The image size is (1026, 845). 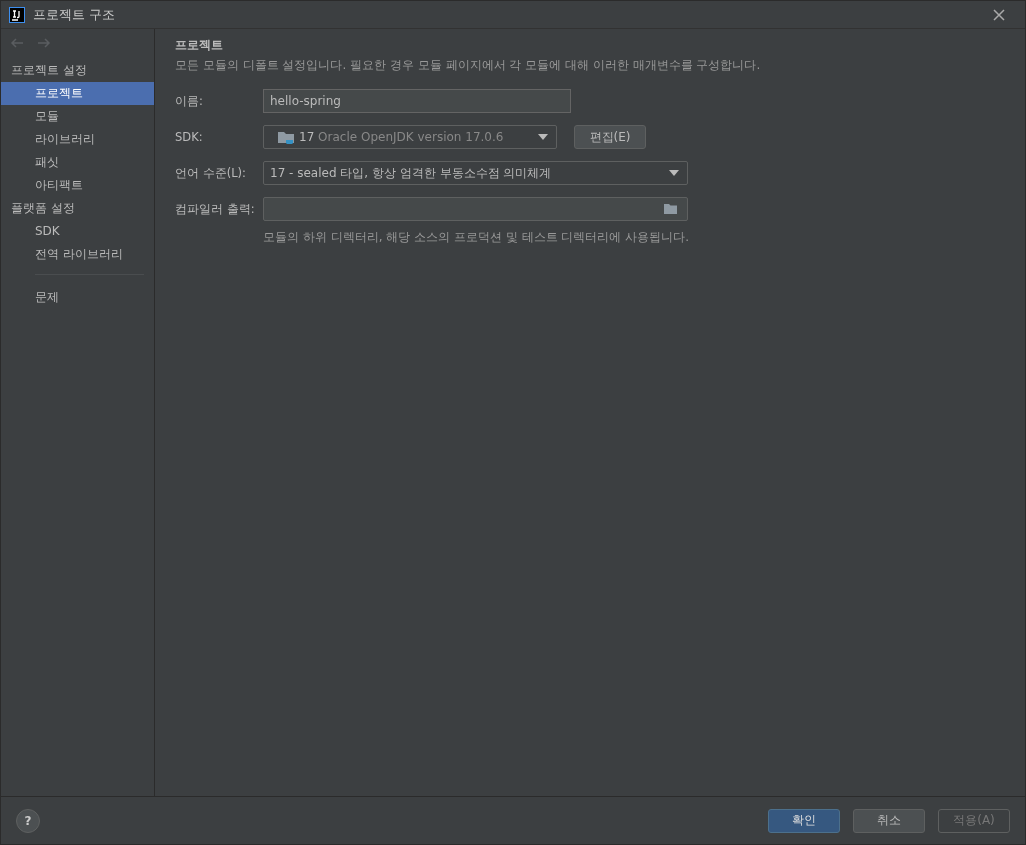 What do you see at coordinates (17, 14) in the screenshot?
I see `app-logo-icon` at bounding box center [17, 14].